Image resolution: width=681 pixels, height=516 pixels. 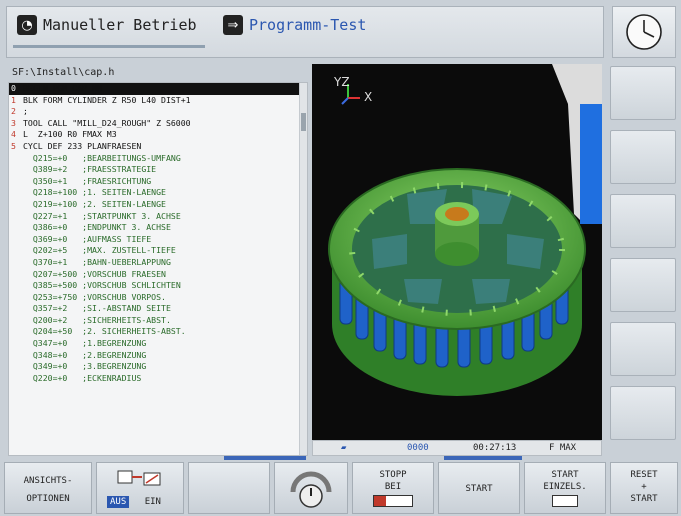 I want to click on line-code: Q220=+0, so click(x=45, y=377).